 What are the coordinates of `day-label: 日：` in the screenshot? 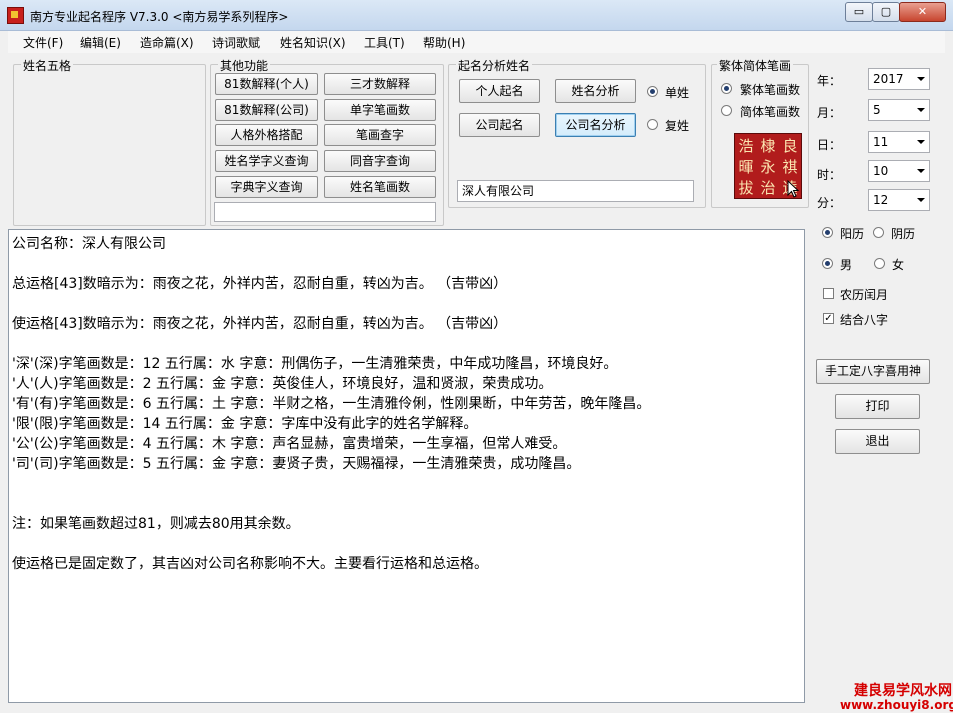 It's located at (829, 145).